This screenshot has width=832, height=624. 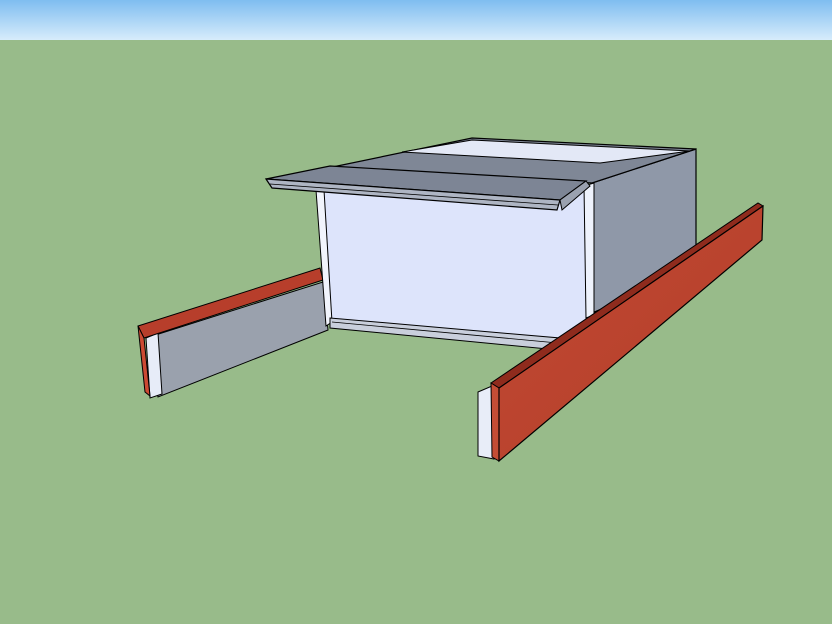 I want to click on sky, so click(x=416, y=20).